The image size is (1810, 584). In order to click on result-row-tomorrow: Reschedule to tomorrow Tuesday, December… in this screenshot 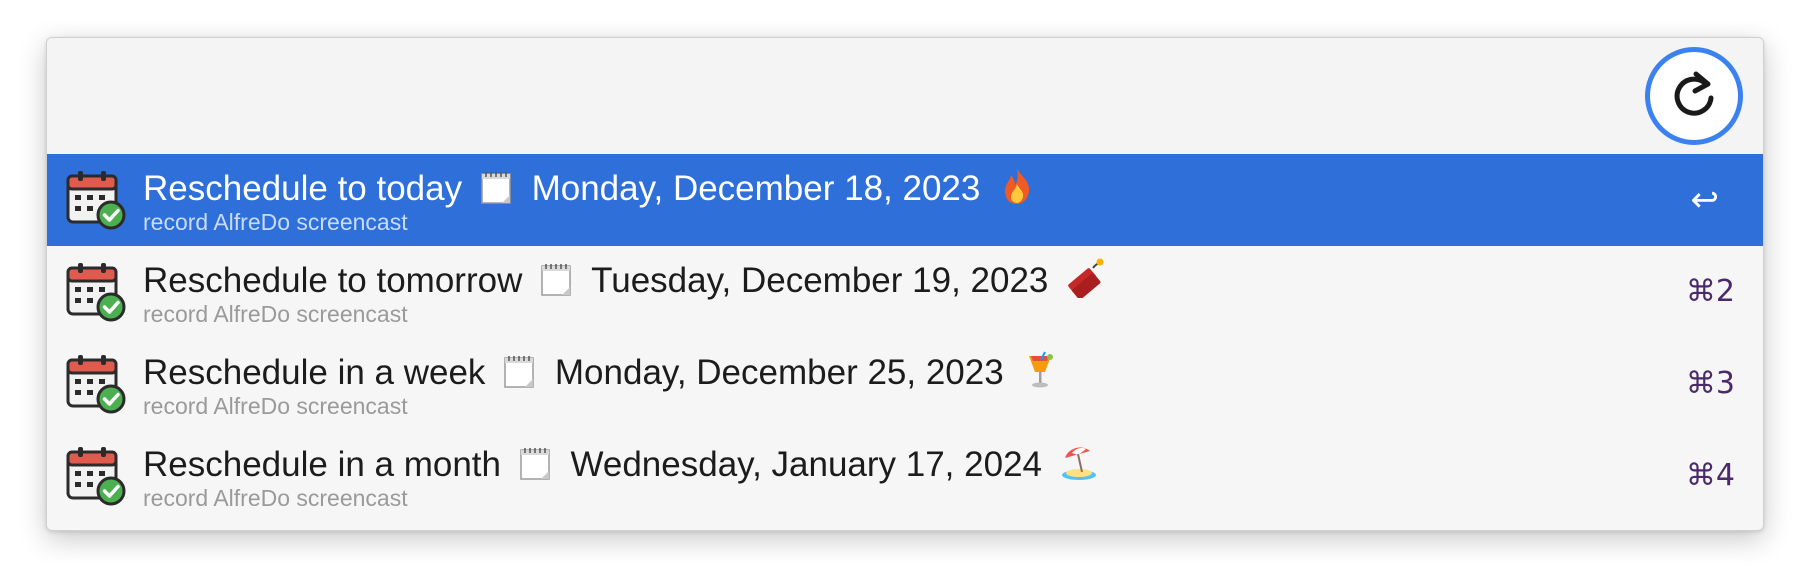, I will do `click(905, 292)`.